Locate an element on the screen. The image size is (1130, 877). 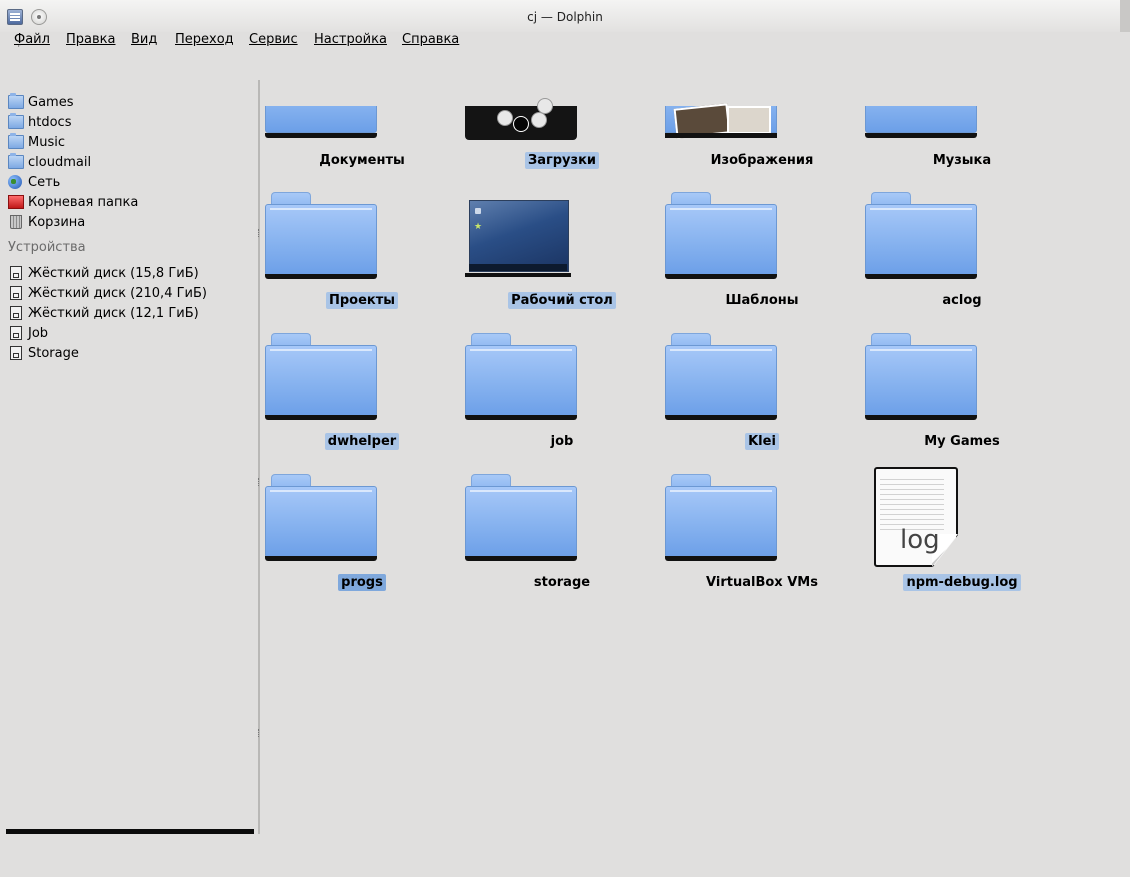
file-item-music: Музыка is located at coordinates (962, 141).